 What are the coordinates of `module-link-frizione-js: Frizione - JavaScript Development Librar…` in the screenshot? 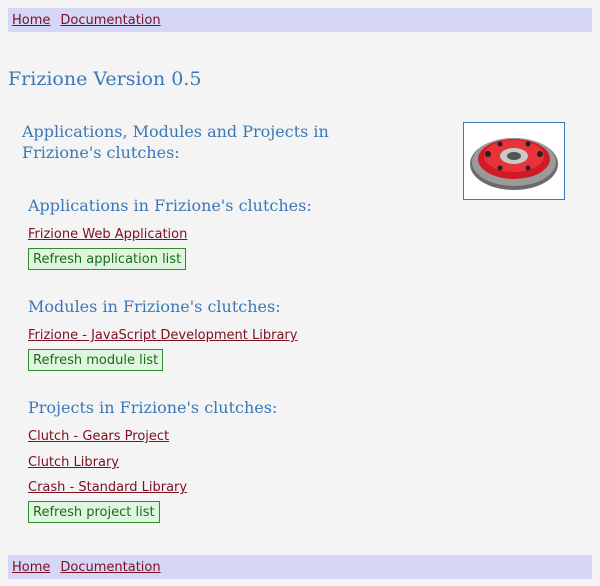 It's located at (162, 335).